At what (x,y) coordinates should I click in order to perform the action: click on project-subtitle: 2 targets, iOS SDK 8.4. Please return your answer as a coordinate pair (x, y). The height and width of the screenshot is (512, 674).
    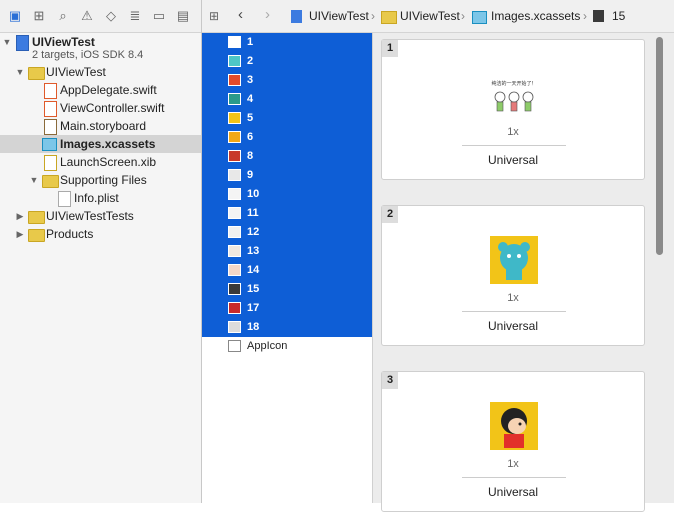
    Looking at the image, I should click on (88, 55).